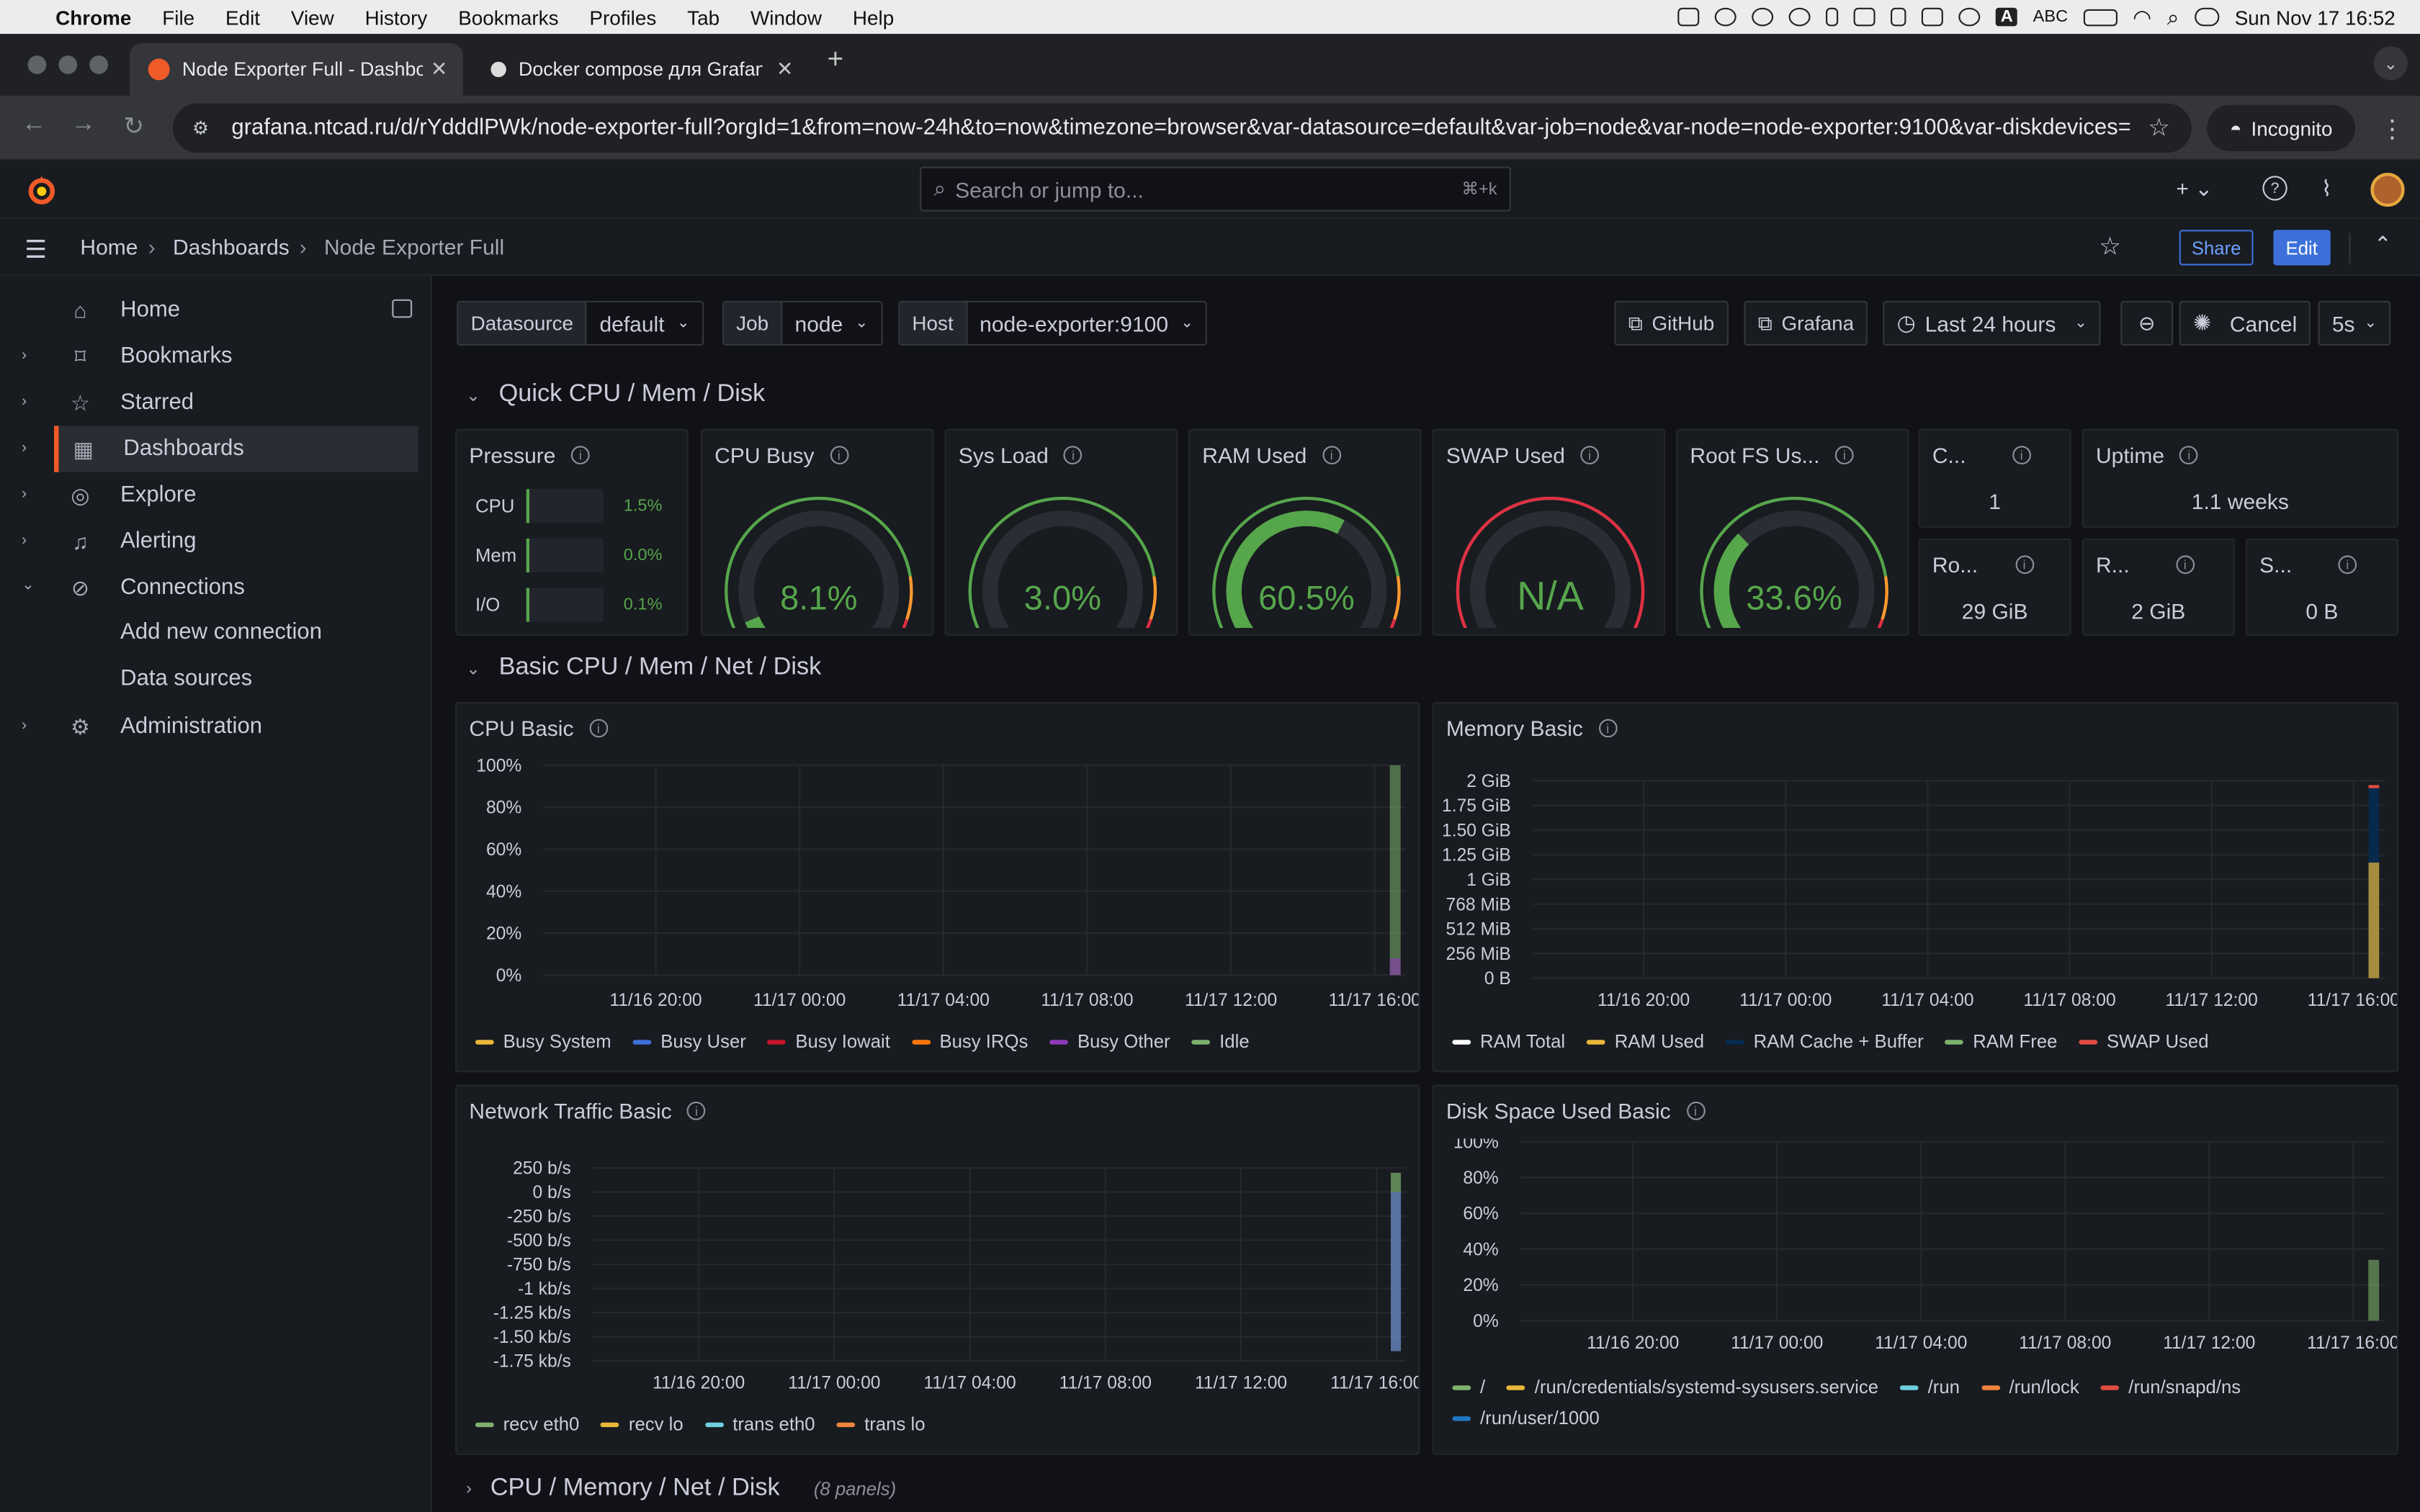 This screenshot has height=1512, width=2420. What do you see at coordinates (1865, 17) in the screenshot?
I see `display-icon` at bounding box center [1865, 17].